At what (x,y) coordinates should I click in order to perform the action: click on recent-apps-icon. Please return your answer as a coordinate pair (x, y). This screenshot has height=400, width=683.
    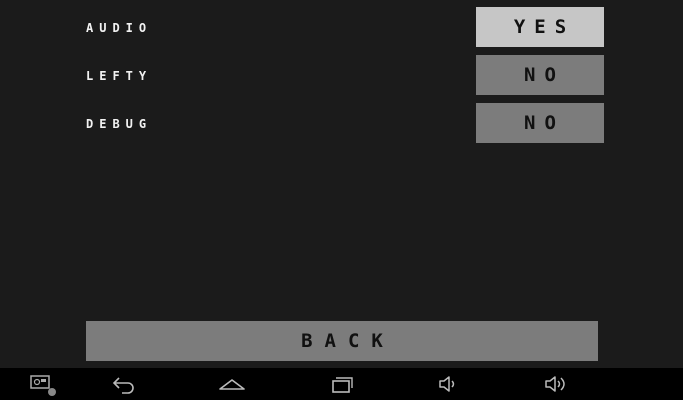
    Looking at the image, I should click on (342, 385).